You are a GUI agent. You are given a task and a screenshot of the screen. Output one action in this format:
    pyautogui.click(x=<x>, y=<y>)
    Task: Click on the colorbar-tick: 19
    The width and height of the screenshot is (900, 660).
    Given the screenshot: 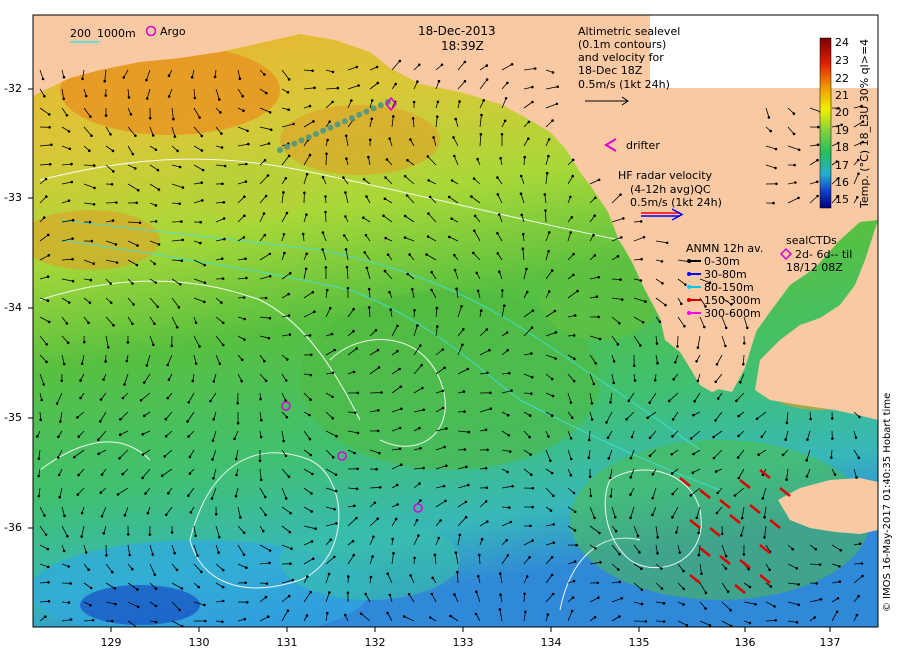 What is the action you would take?
    pyautogui.click(x=842, y=130)
    